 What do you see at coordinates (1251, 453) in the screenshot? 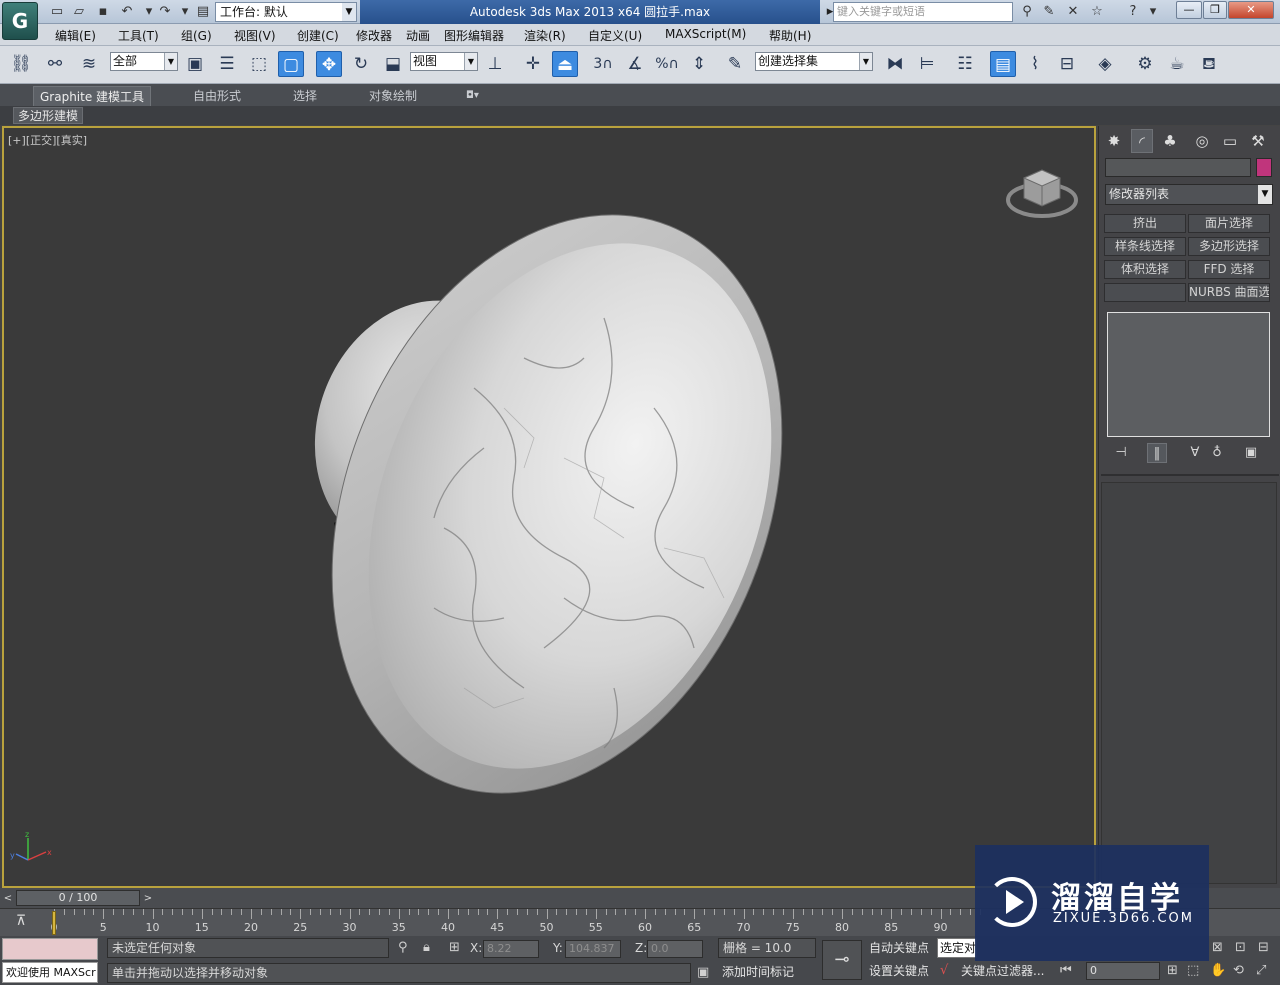
I see `configure-modifier-sets-icon: ▣` at bounding box center [1251, 453].